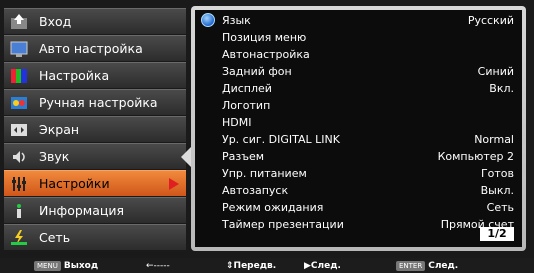 The height and width of the screenshot is (273, 534). What do you see at coordinates (264, 173) in the screenshot?
I see `setting-label: Упр. питанием` at bounding box center [264, 173].